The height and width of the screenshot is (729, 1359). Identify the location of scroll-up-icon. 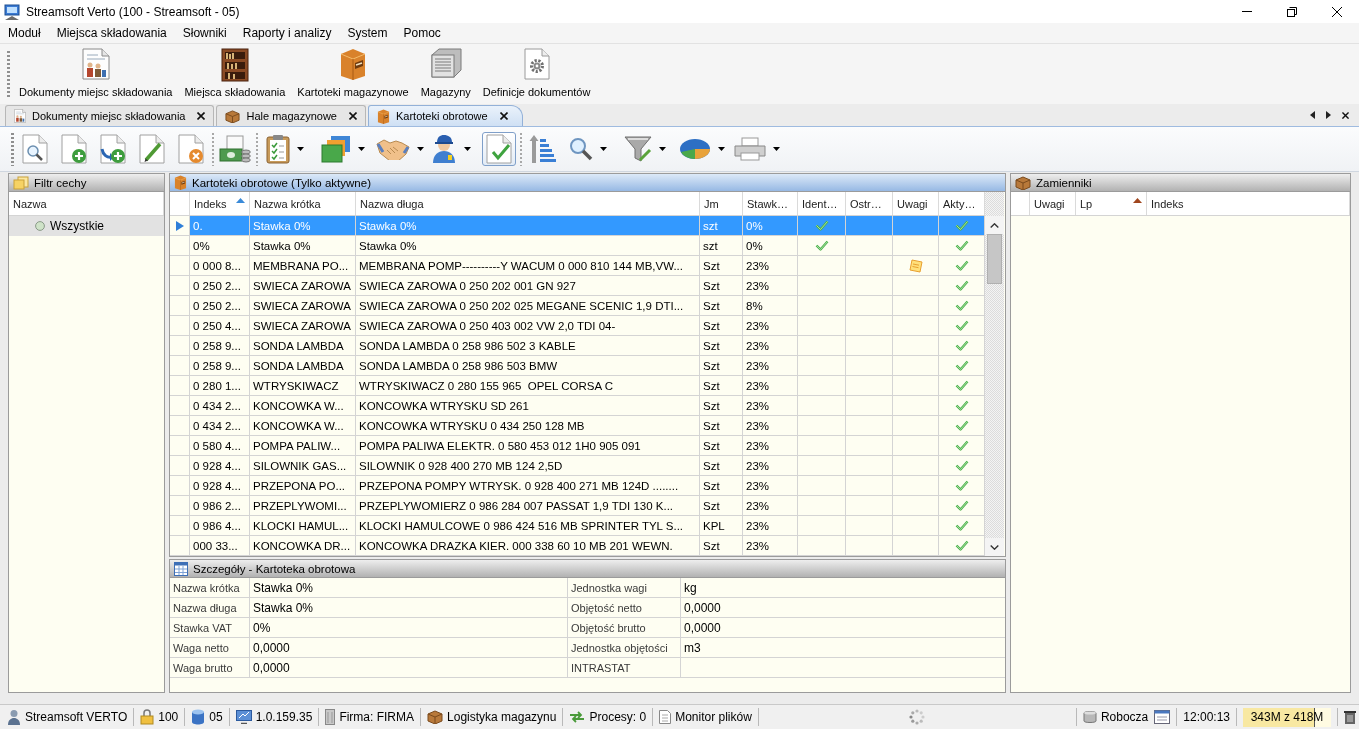
(994, 225).